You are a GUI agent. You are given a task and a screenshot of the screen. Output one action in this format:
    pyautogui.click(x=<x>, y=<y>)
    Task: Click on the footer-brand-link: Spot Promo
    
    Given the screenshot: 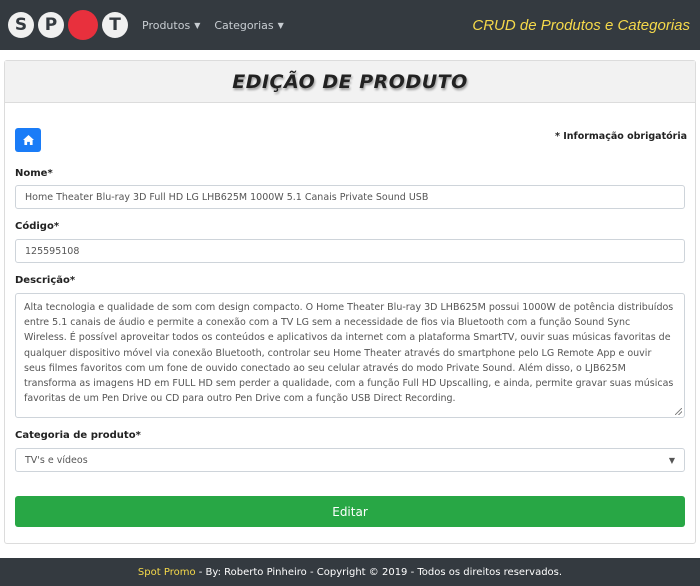 What is the action you would take?
    pyautogui.click(x=167, y=572)
    